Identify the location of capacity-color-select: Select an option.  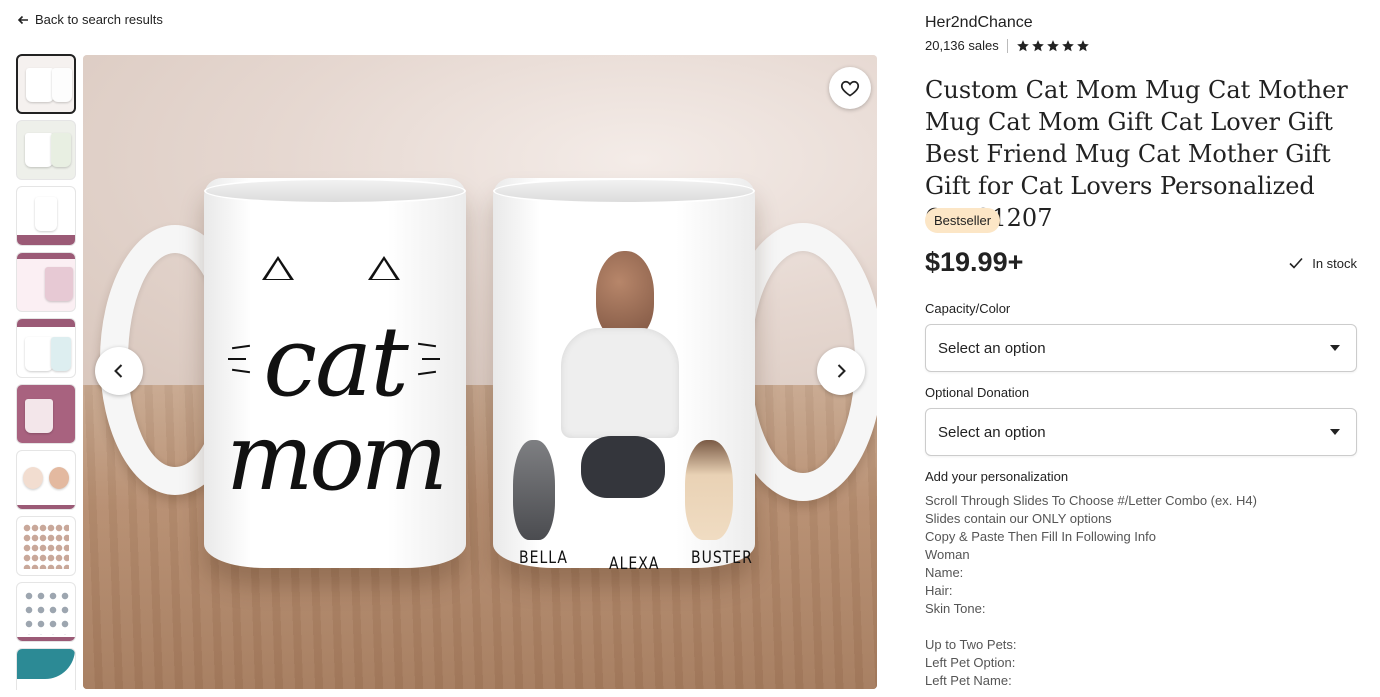
(1141, 348).